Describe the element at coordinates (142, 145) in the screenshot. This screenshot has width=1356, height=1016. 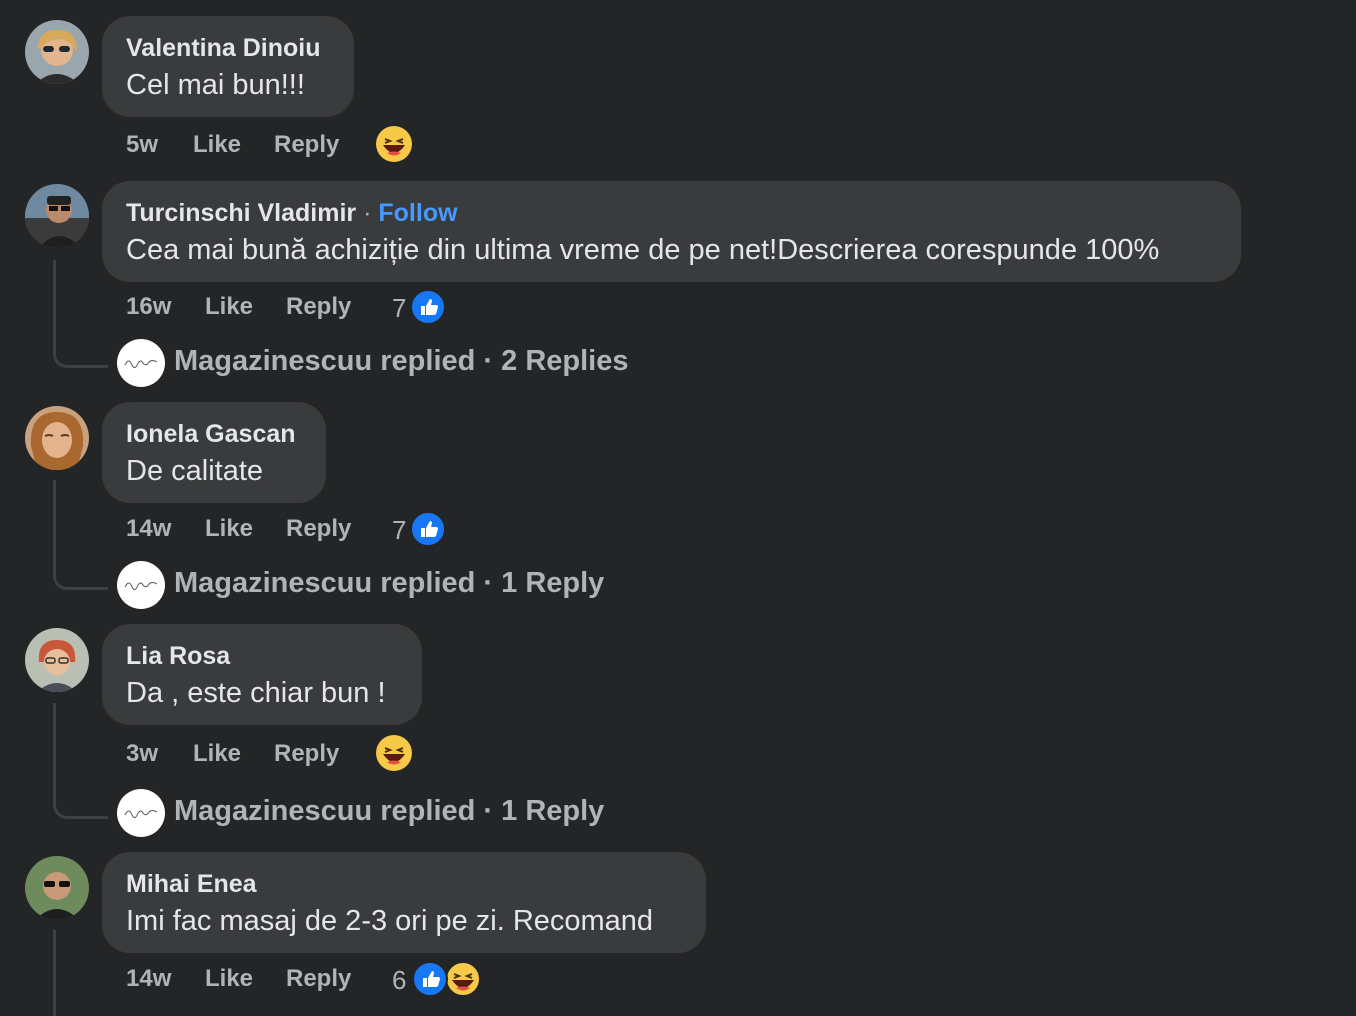
I see `comment-time: 5w` at that location.